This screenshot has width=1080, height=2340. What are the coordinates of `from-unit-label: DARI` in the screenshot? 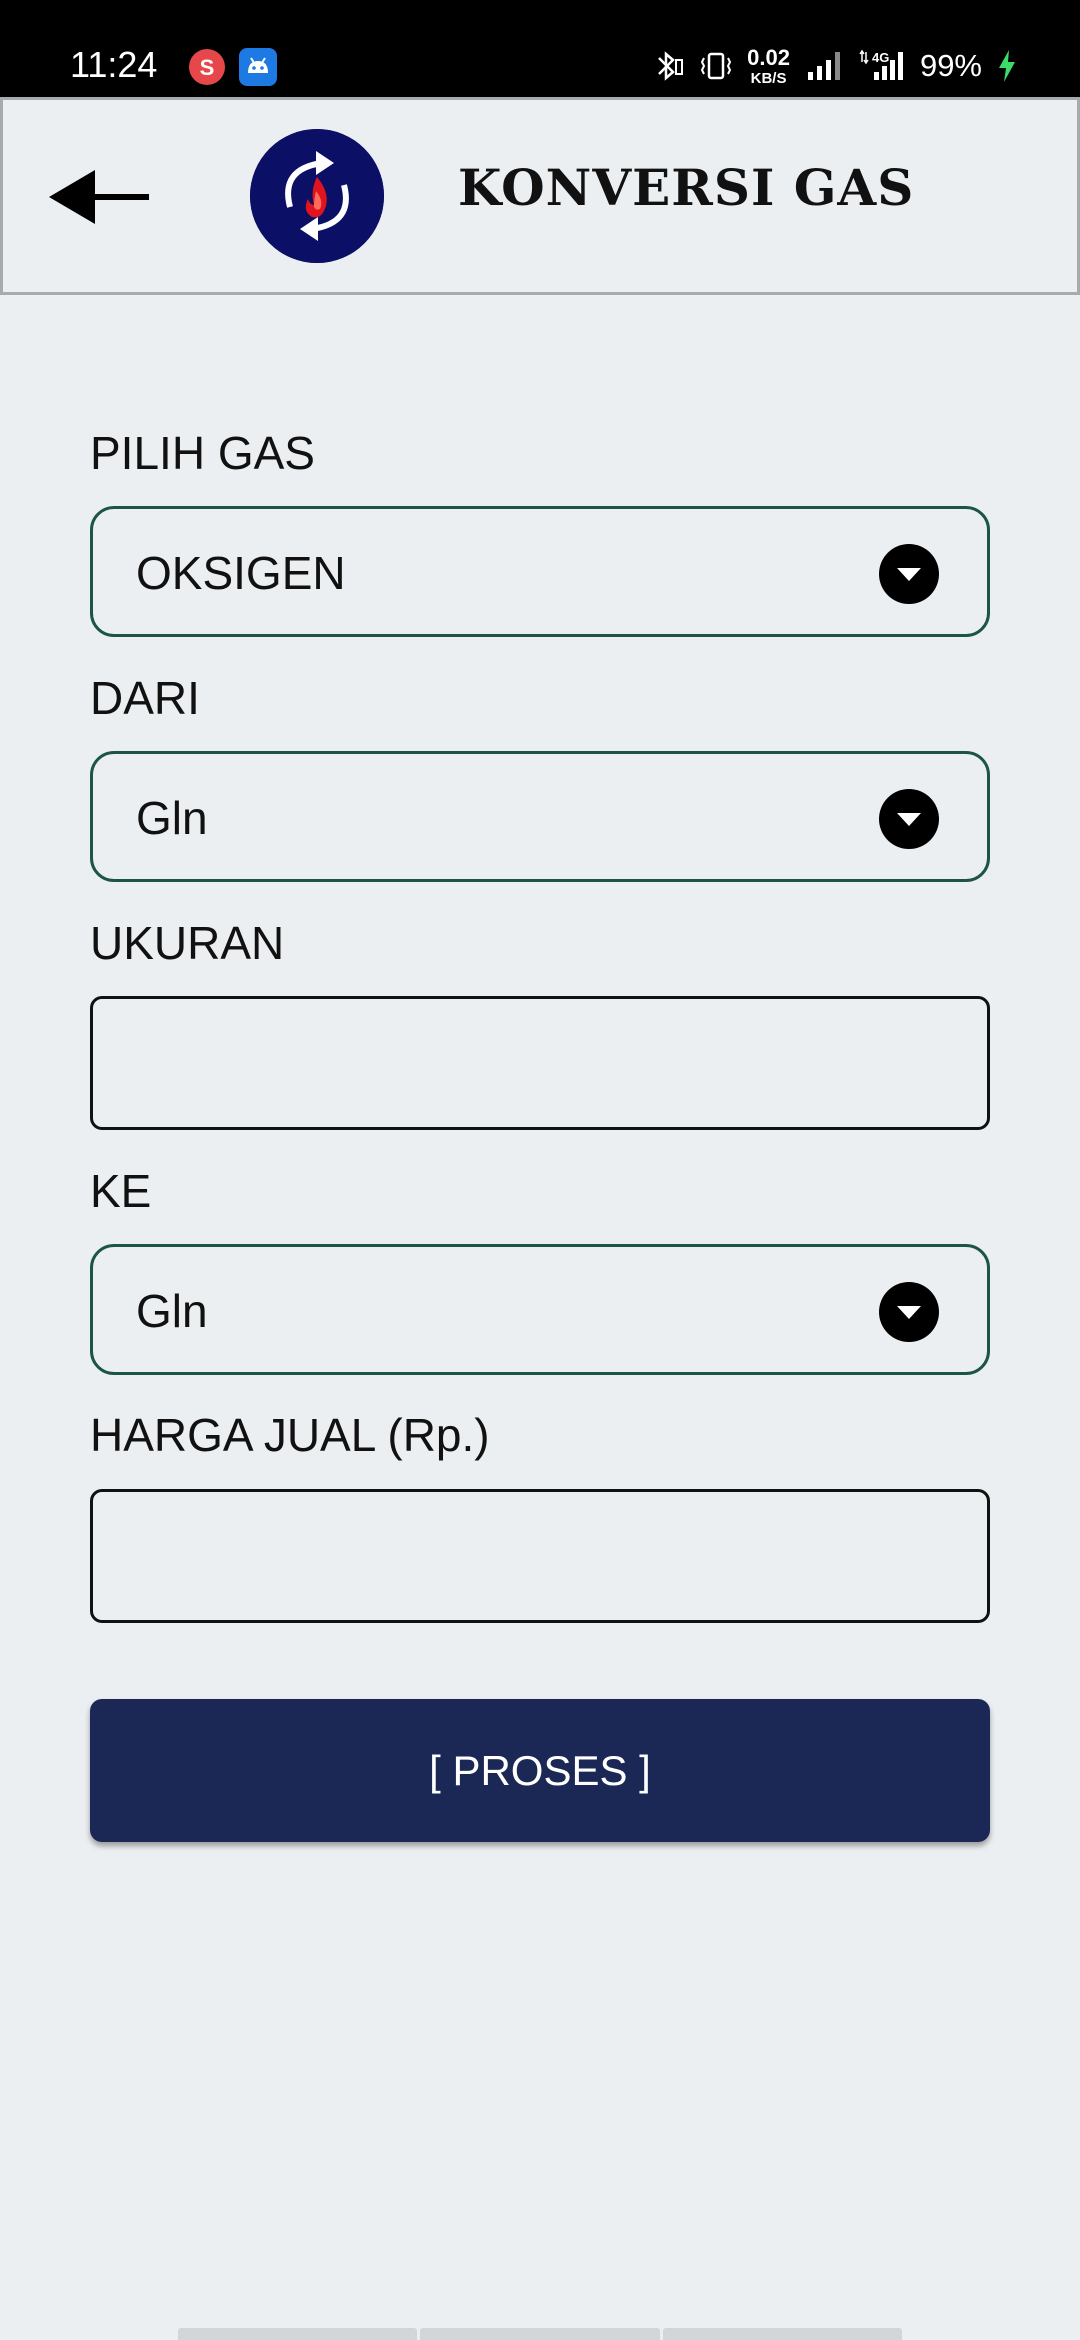 It's located at (145, 698).